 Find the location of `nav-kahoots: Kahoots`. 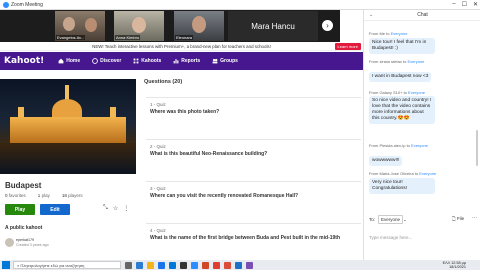

nav-kahoots: Kahoots is located at coordinates (147, 61).